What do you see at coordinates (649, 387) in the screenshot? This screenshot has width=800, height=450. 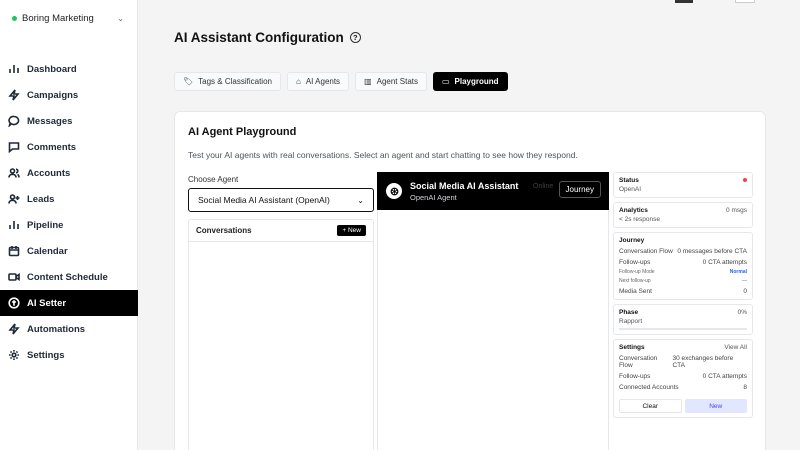 I see `settings-row-label: Connected Accounts` at bounding box center [649, 387].